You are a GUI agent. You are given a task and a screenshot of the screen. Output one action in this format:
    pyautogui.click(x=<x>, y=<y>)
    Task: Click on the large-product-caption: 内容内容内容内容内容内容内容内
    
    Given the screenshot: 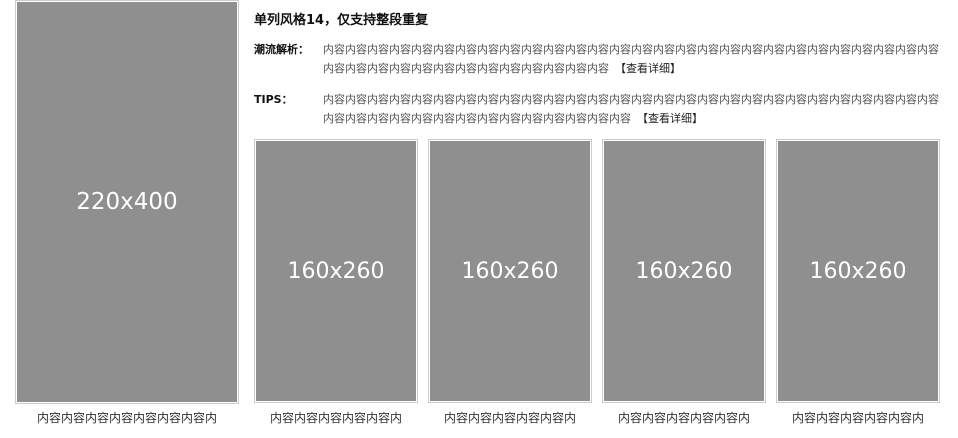 What is the action you would take?
    pyautogui.click(x=127, y=417)
    